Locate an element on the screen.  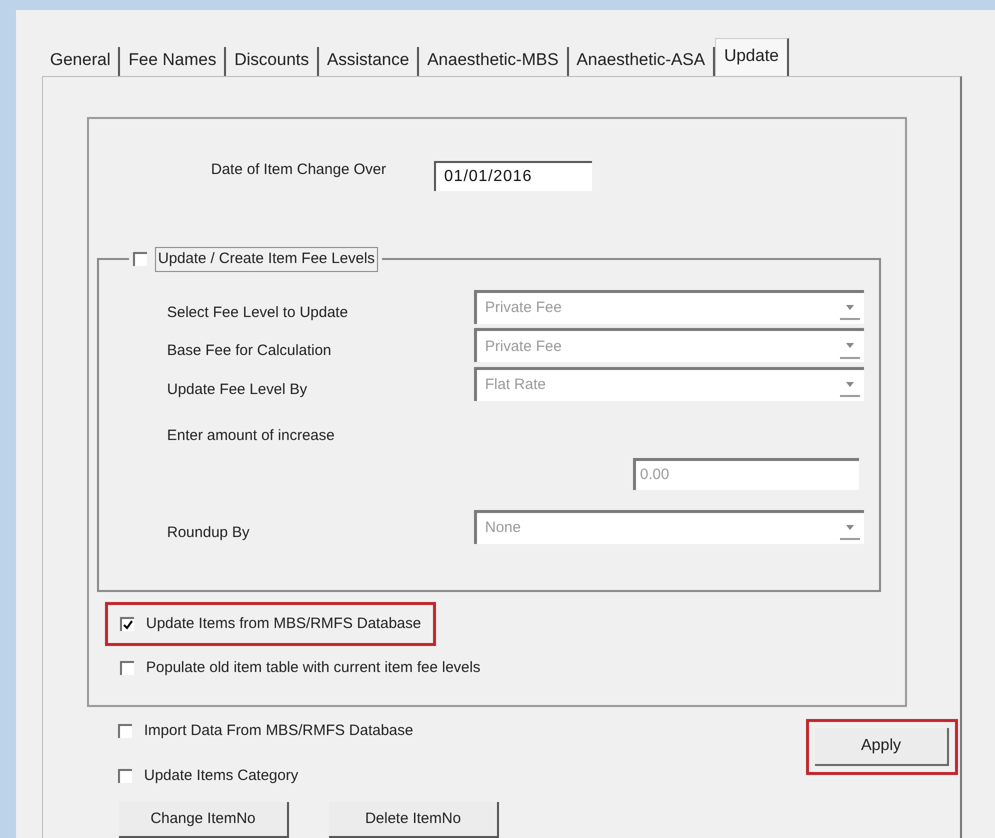
field-label: Roundup By is located at coordinates (208, 532).